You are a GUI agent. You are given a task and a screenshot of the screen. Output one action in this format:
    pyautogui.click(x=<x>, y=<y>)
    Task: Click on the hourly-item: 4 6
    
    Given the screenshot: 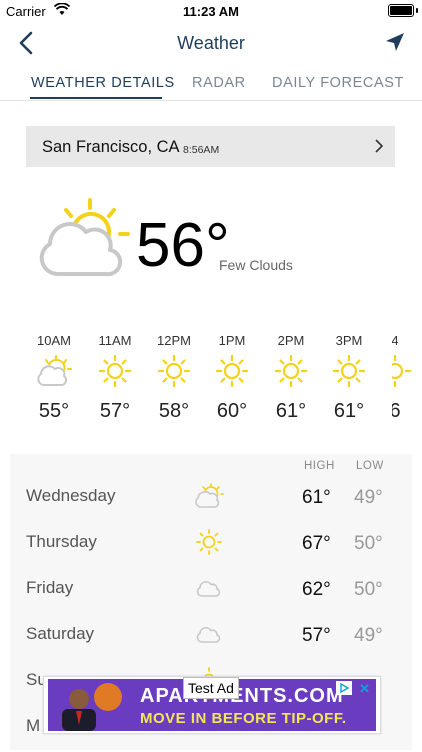 What is the action you would take?
    pyautogui.click(x=407, y=378)
    